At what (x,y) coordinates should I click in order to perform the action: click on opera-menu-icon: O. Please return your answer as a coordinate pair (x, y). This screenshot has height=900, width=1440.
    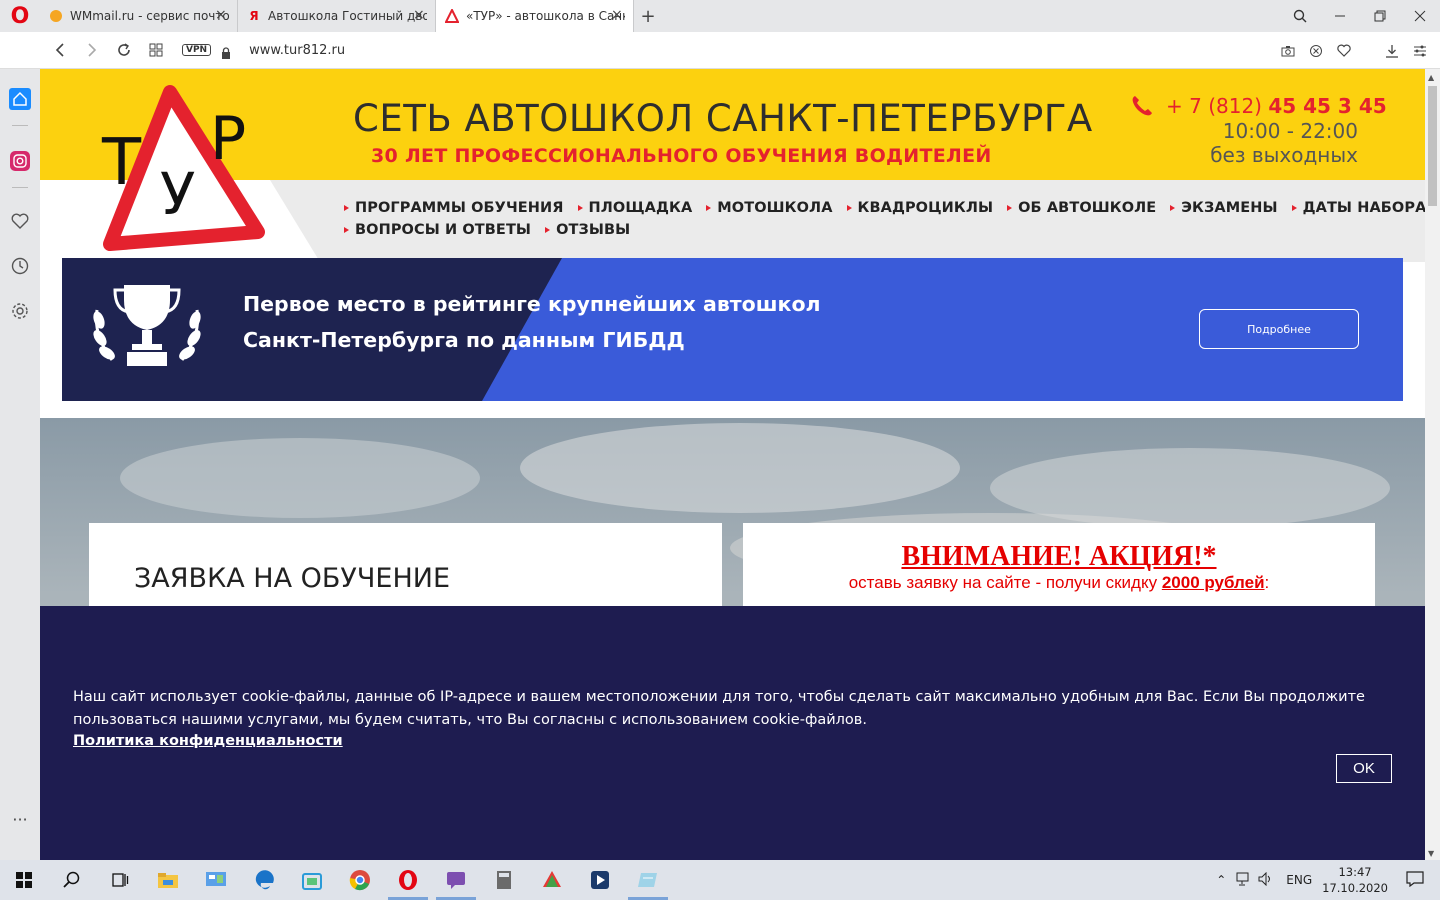
    Looking at the image, I should click on (20, 16).